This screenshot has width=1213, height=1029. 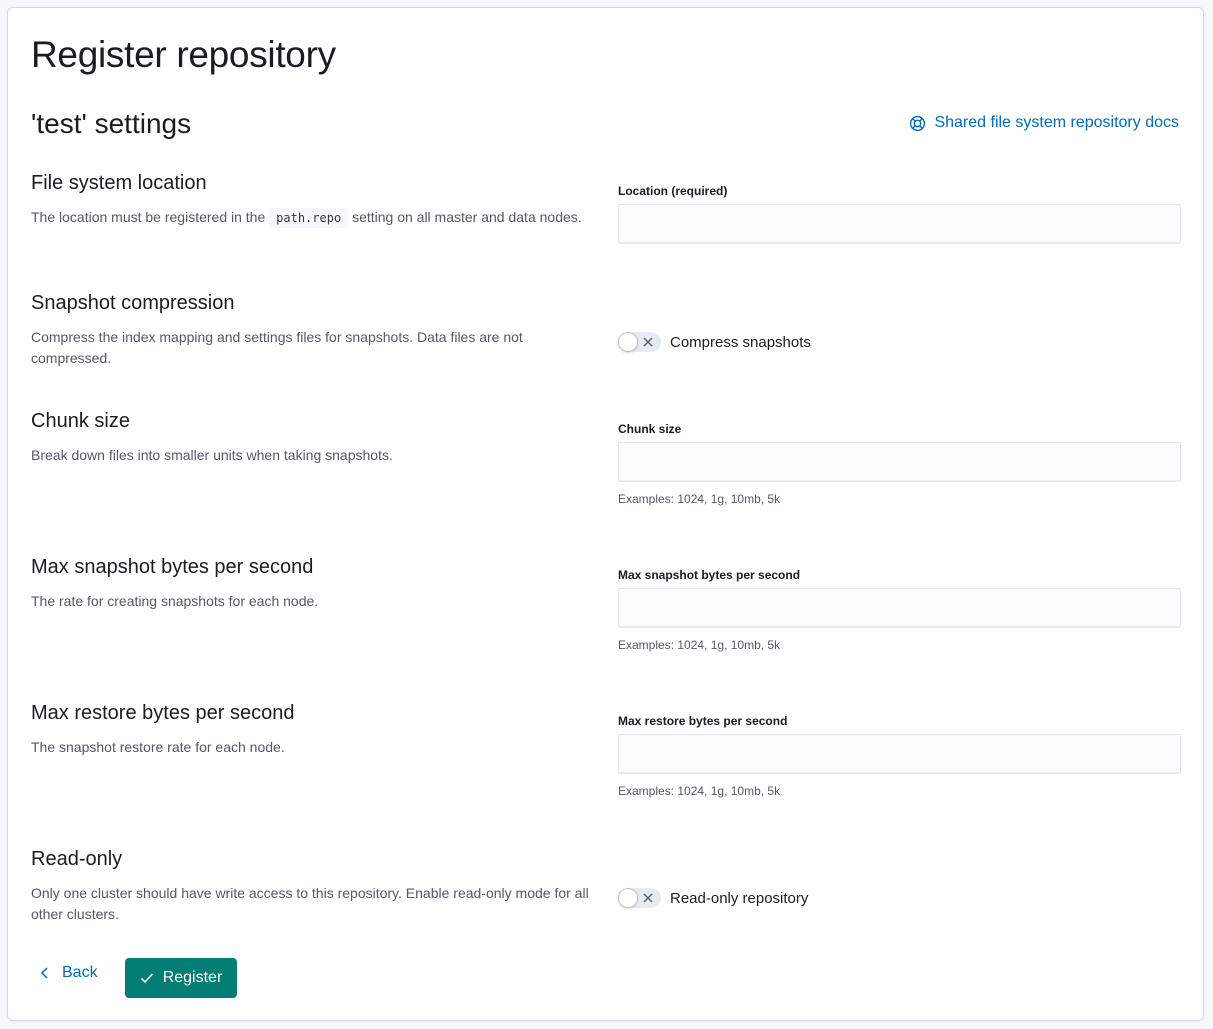 I want to click on readonly-switch, so click(x=639, y=898).